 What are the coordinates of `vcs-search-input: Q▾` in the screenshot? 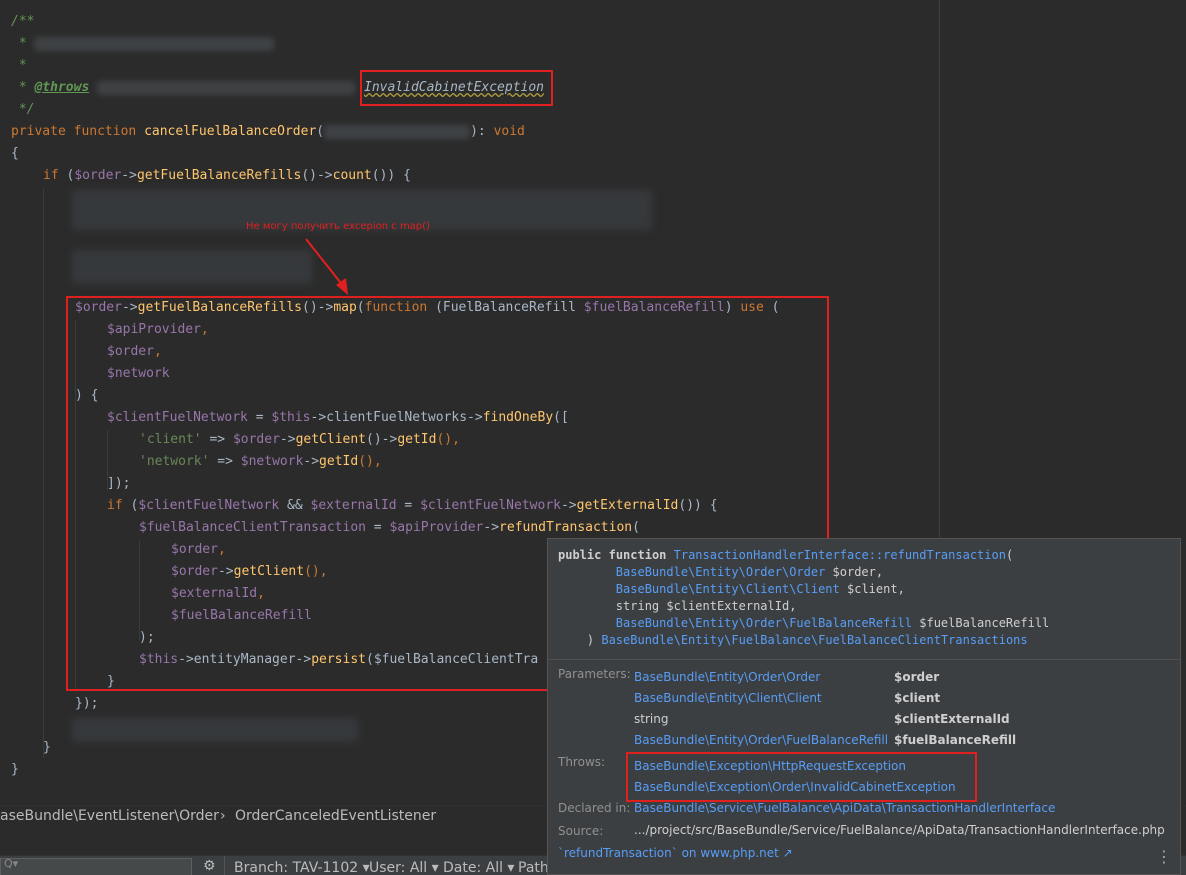 It's located at (96, 866).